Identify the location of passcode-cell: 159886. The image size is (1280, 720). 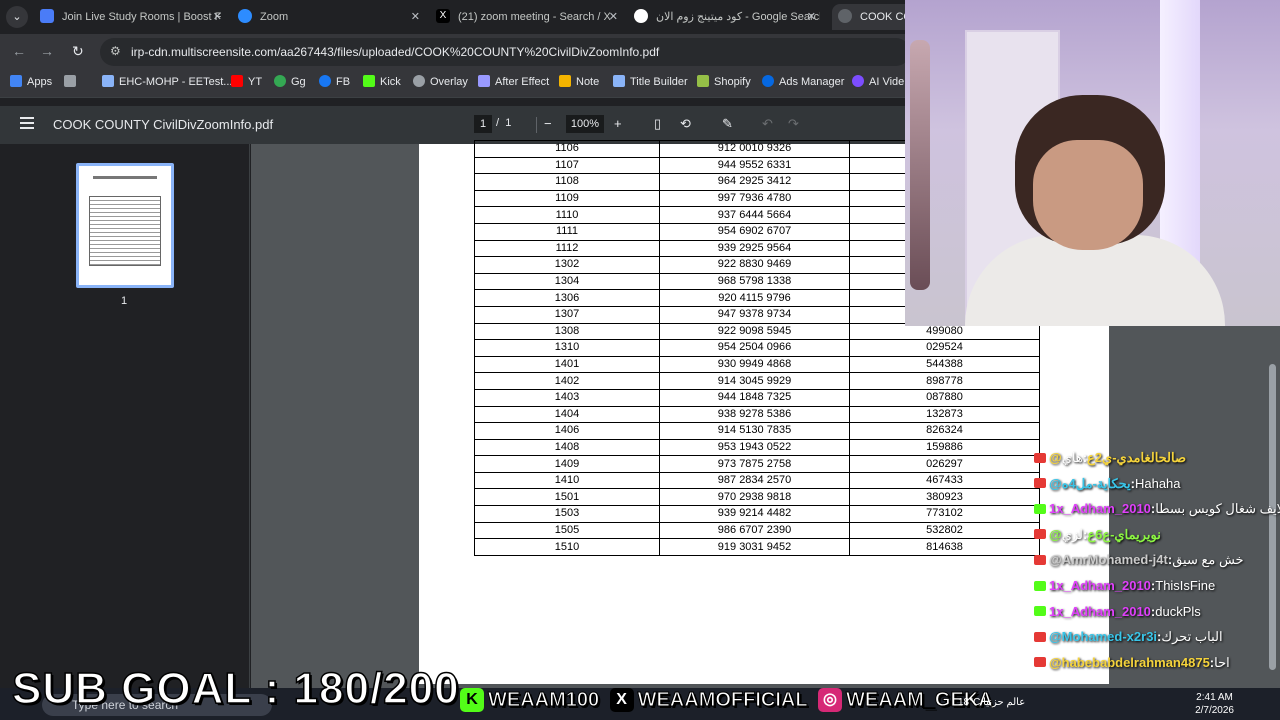
(944, 447).